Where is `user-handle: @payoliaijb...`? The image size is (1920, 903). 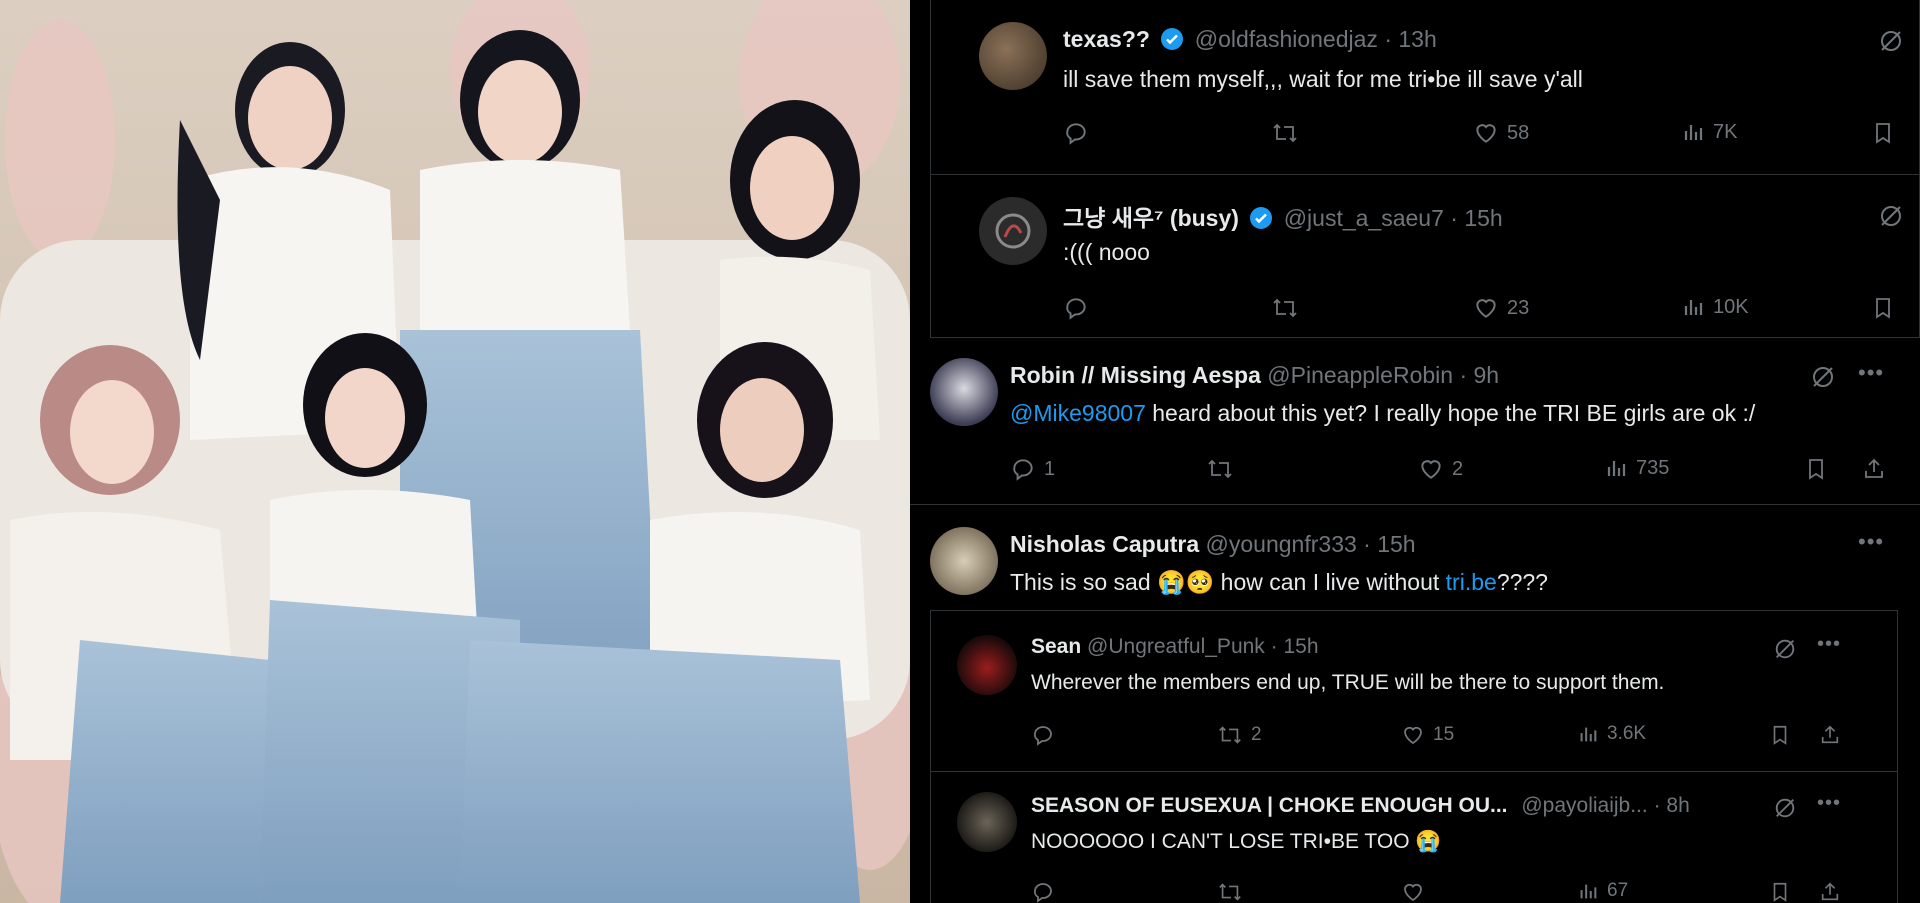
user-handle: @payoliaijb... is located at coordinates (1584, 805).